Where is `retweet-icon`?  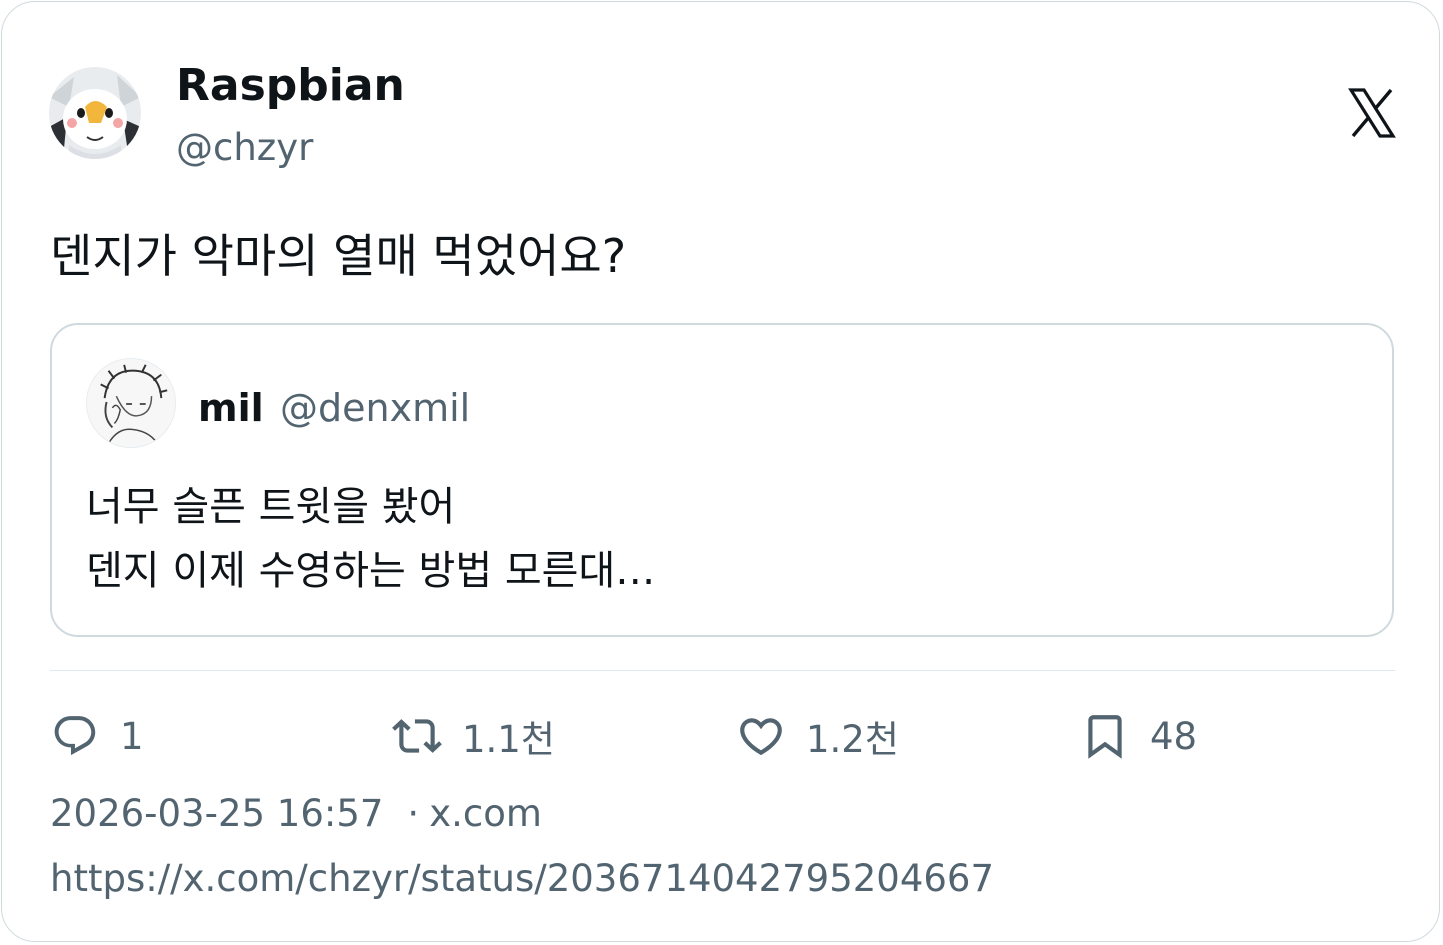
retweet-icon is located at coordinates (417, 736).